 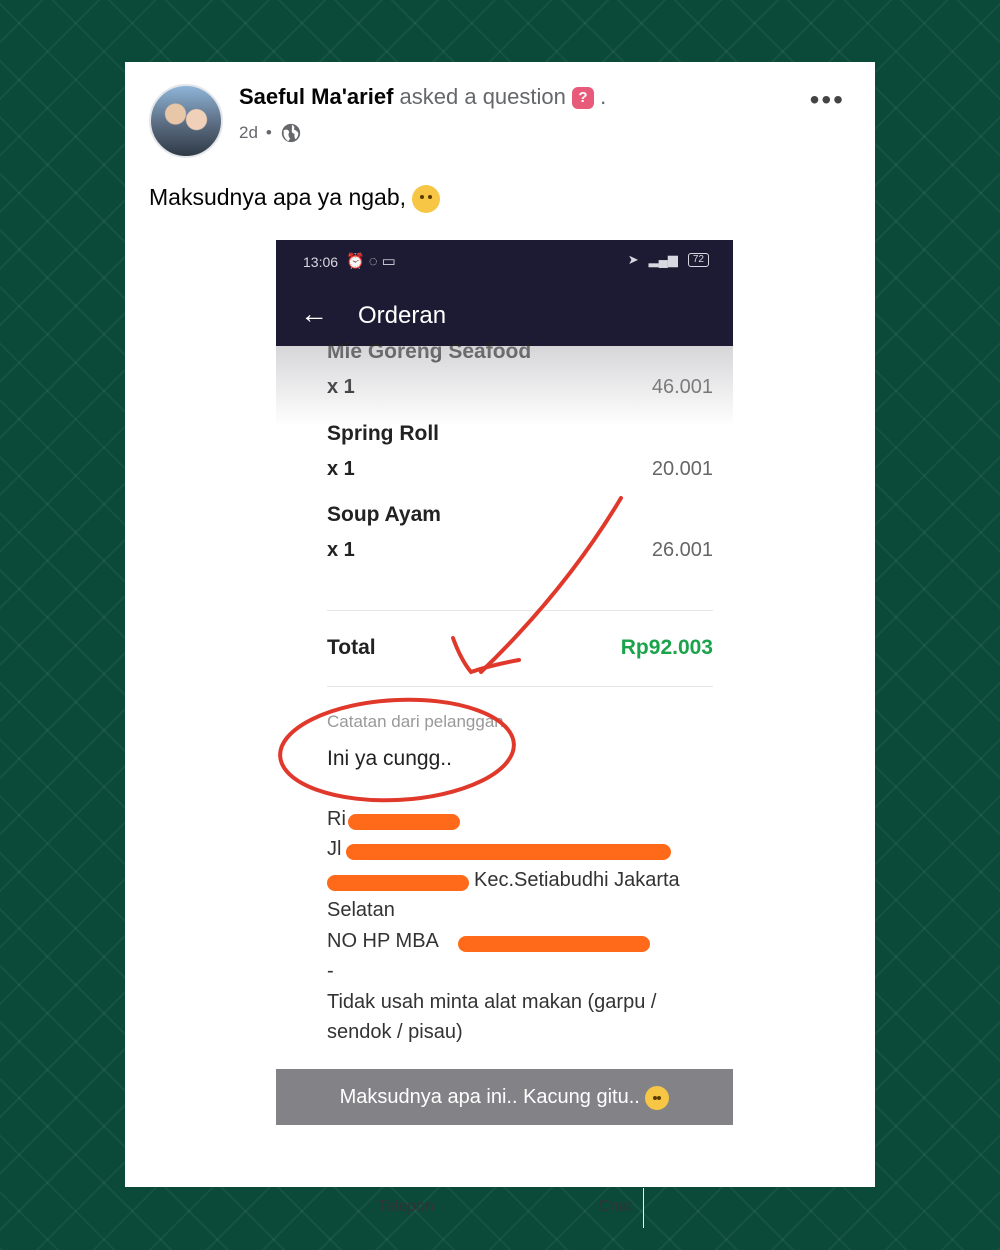 I want to click on post-time: 2d, so click(x=248, y=133).